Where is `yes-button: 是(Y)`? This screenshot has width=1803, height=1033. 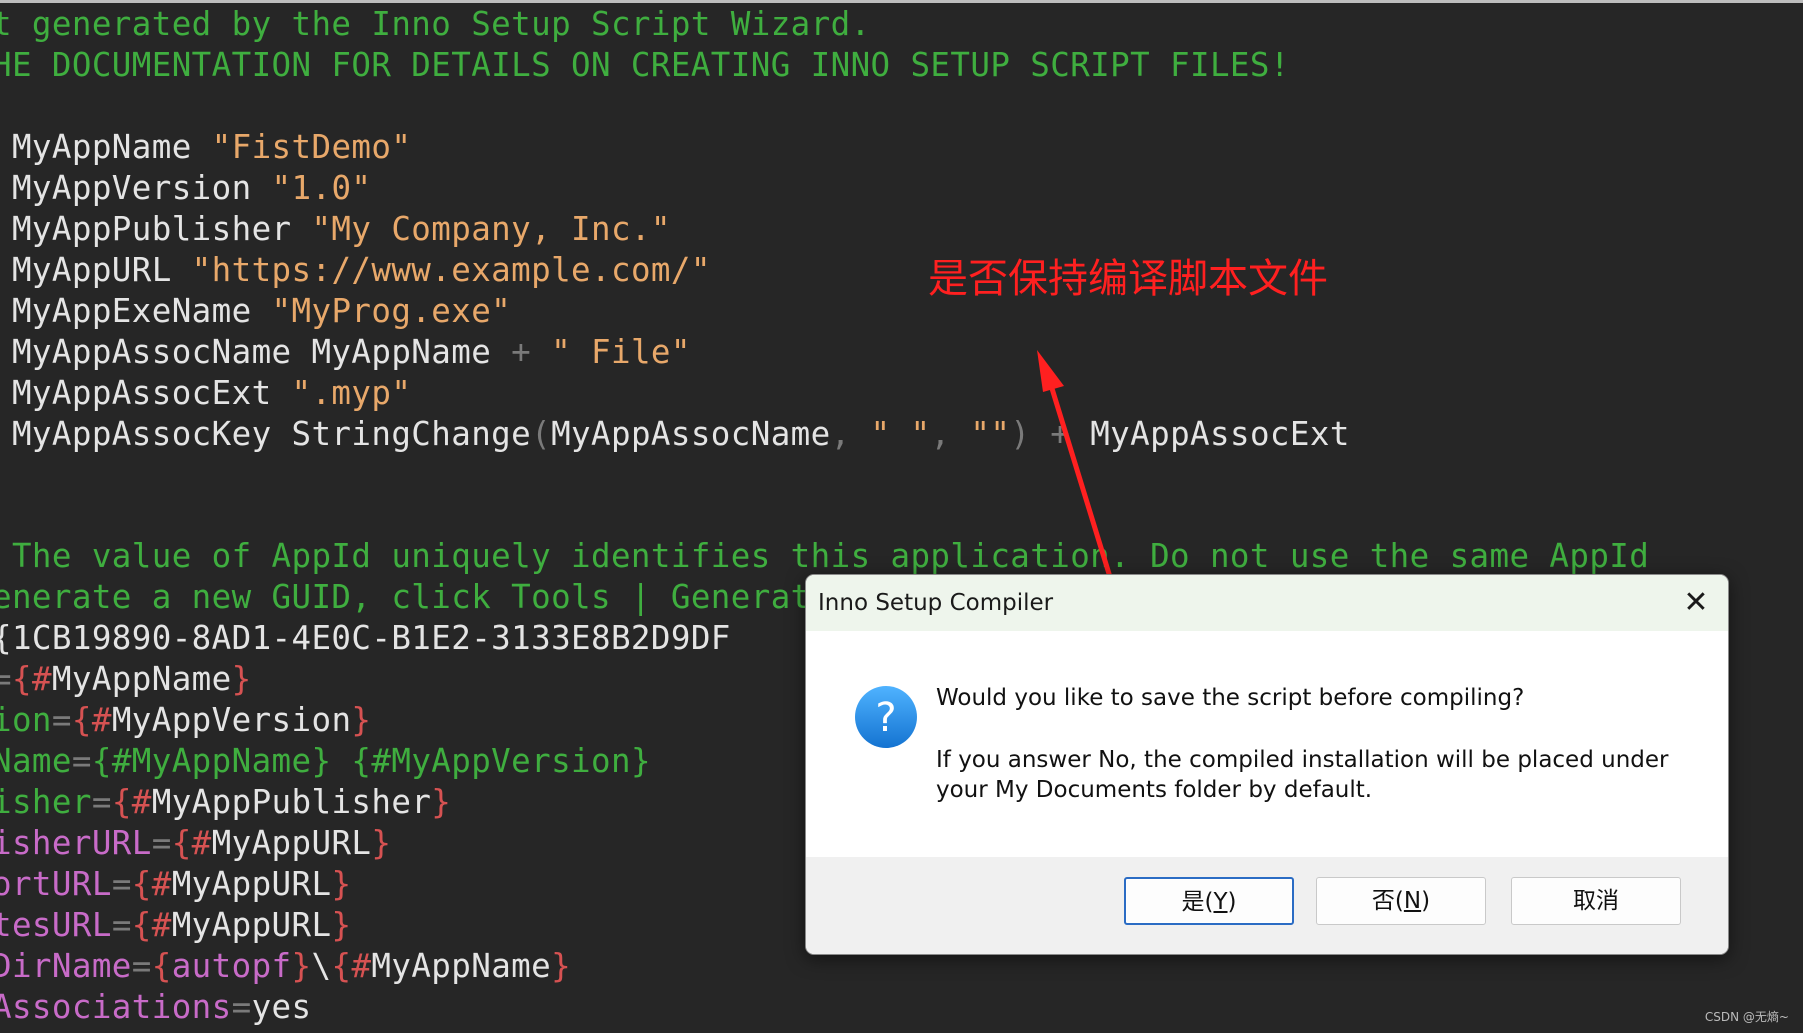 yes-button: 是(Y) is located at coordinates (1209, 901).